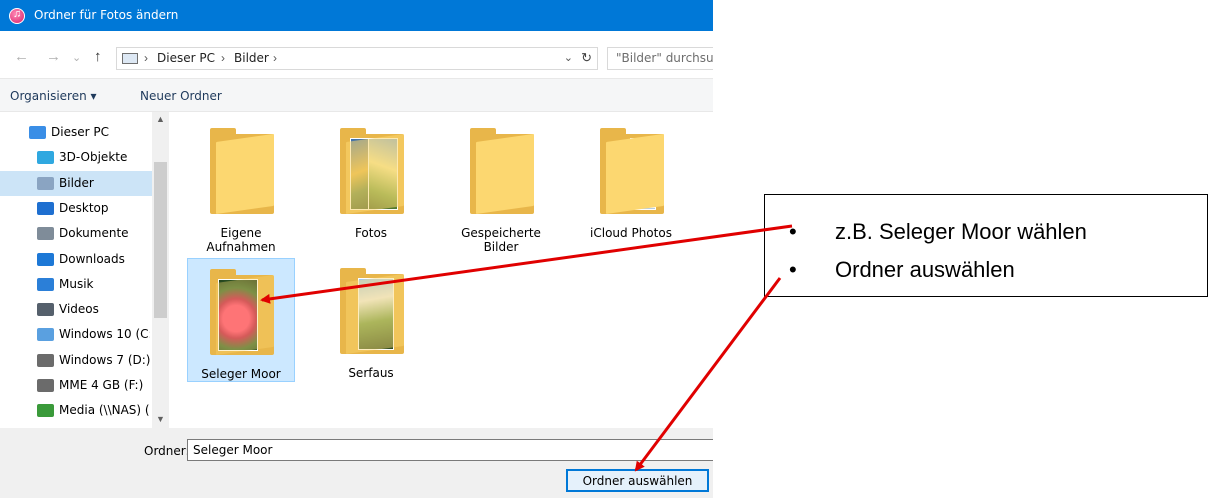  What do you see at coordinates (637, 480) in the screenshot?
I see `select-folder-button: Ordner auswählen` at bounding box center [637, 480].